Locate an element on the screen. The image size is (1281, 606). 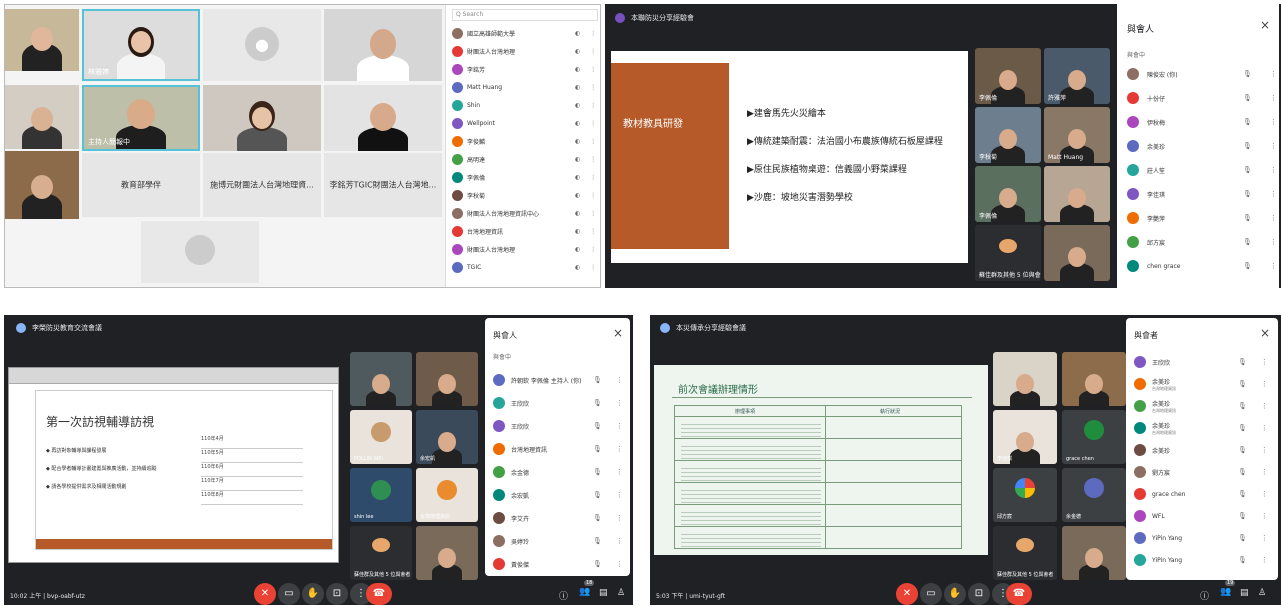
bl-video-tile: shin lee is located at coordinates (381, 495).